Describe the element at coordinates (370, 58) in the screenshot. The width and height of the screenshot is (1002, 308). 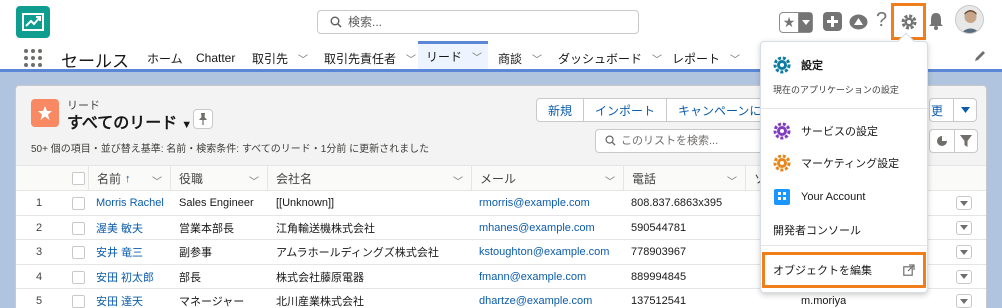
I see `nav-item-contacts: 取引先責任者 ﹀` at that location.